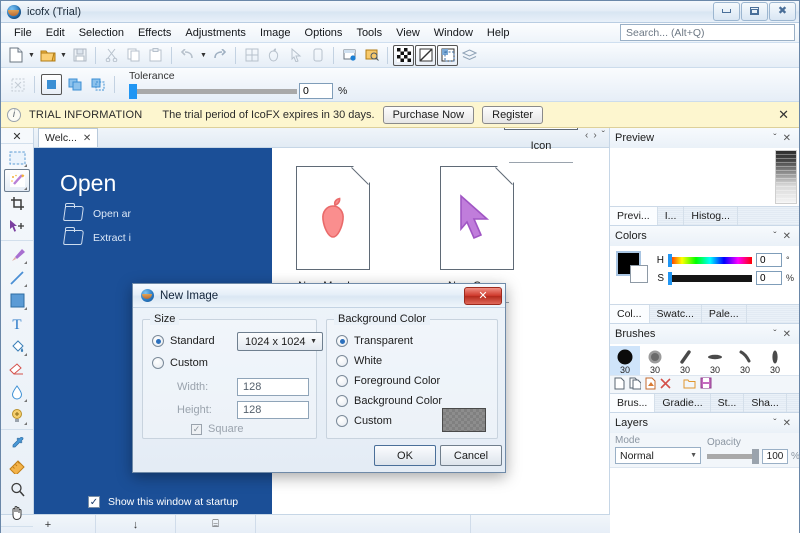 The height and width of the screenshot is (533, 800). Describe the element at coordinates (101, 33) in the screenshot. I see `menu-selection: Selection` at that location.